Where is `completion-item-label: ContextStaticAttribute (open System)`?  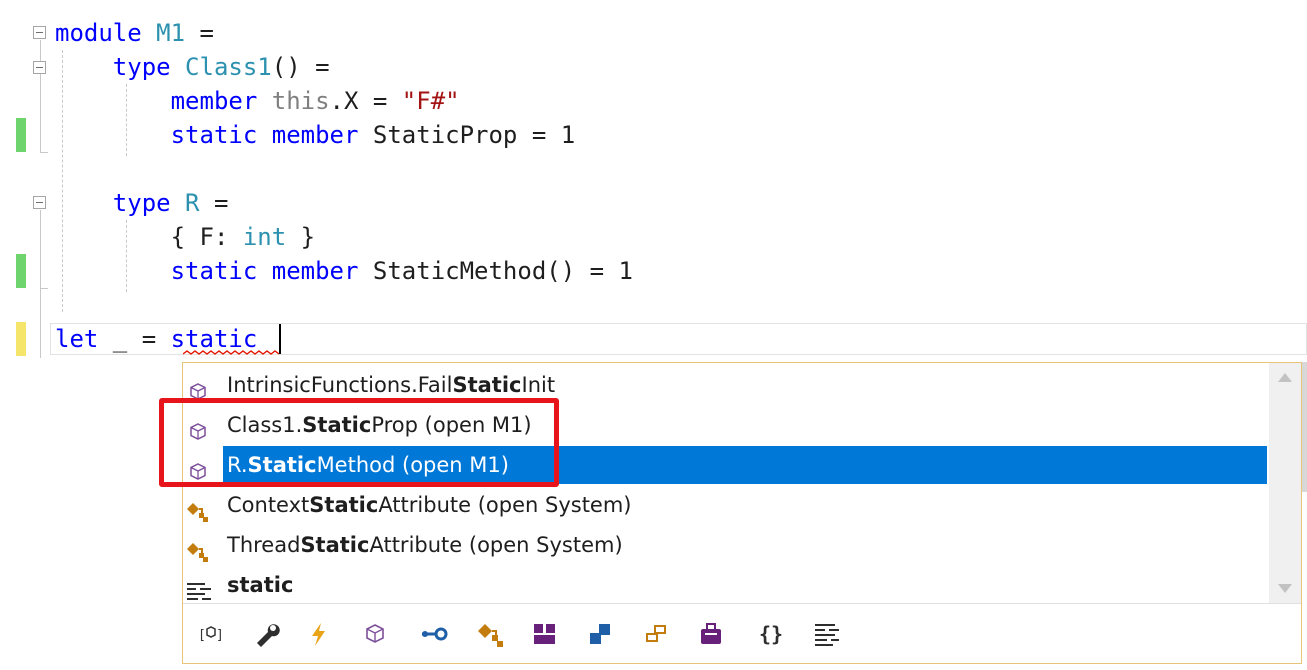
completion-item-label: ContextStaticAttribute (open System) is located at coordinates (429, 505).